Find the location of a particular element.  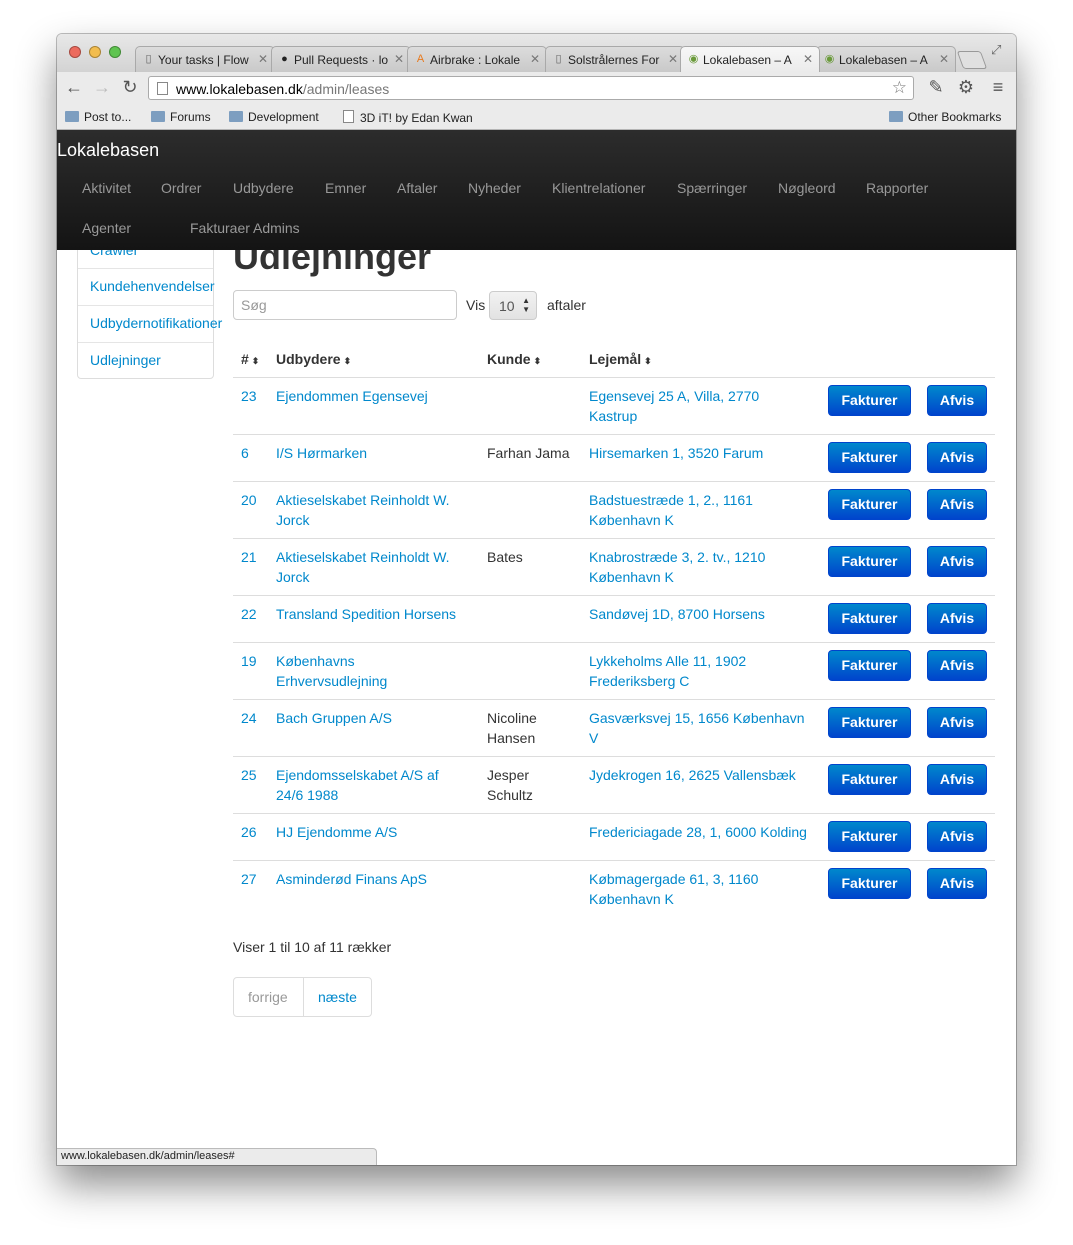

provider-link-line: Aktieselskabet Reinholdt W. is located at coordinates (376, 500).